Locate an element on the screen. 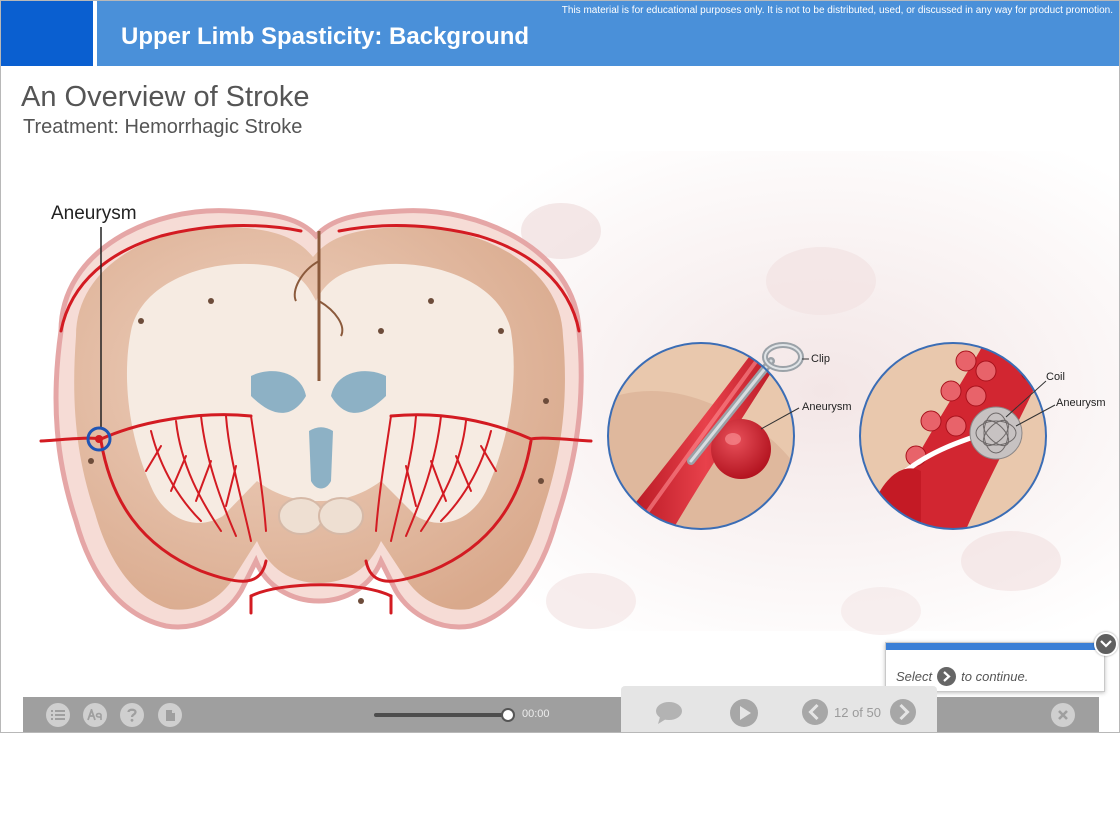  comment-button is located at coordinates (669, 713).